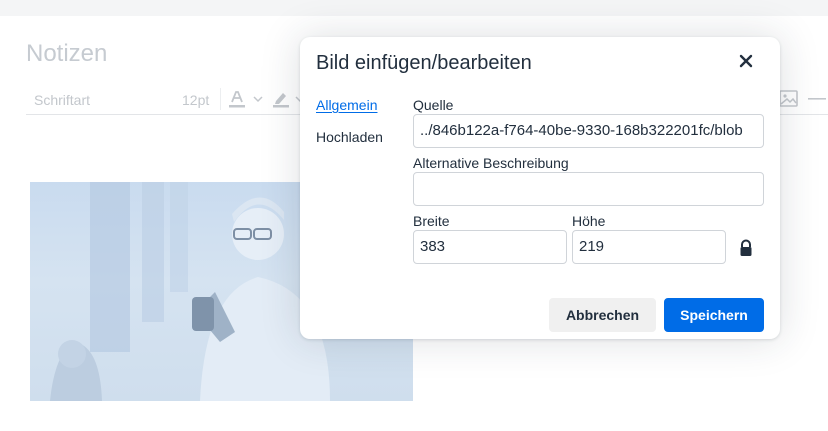 This screenshot has width=828, height=431. Describe the element at coordinates (349, 137) in the screenshot. I see `tab-upload: Hochladen` at that location.